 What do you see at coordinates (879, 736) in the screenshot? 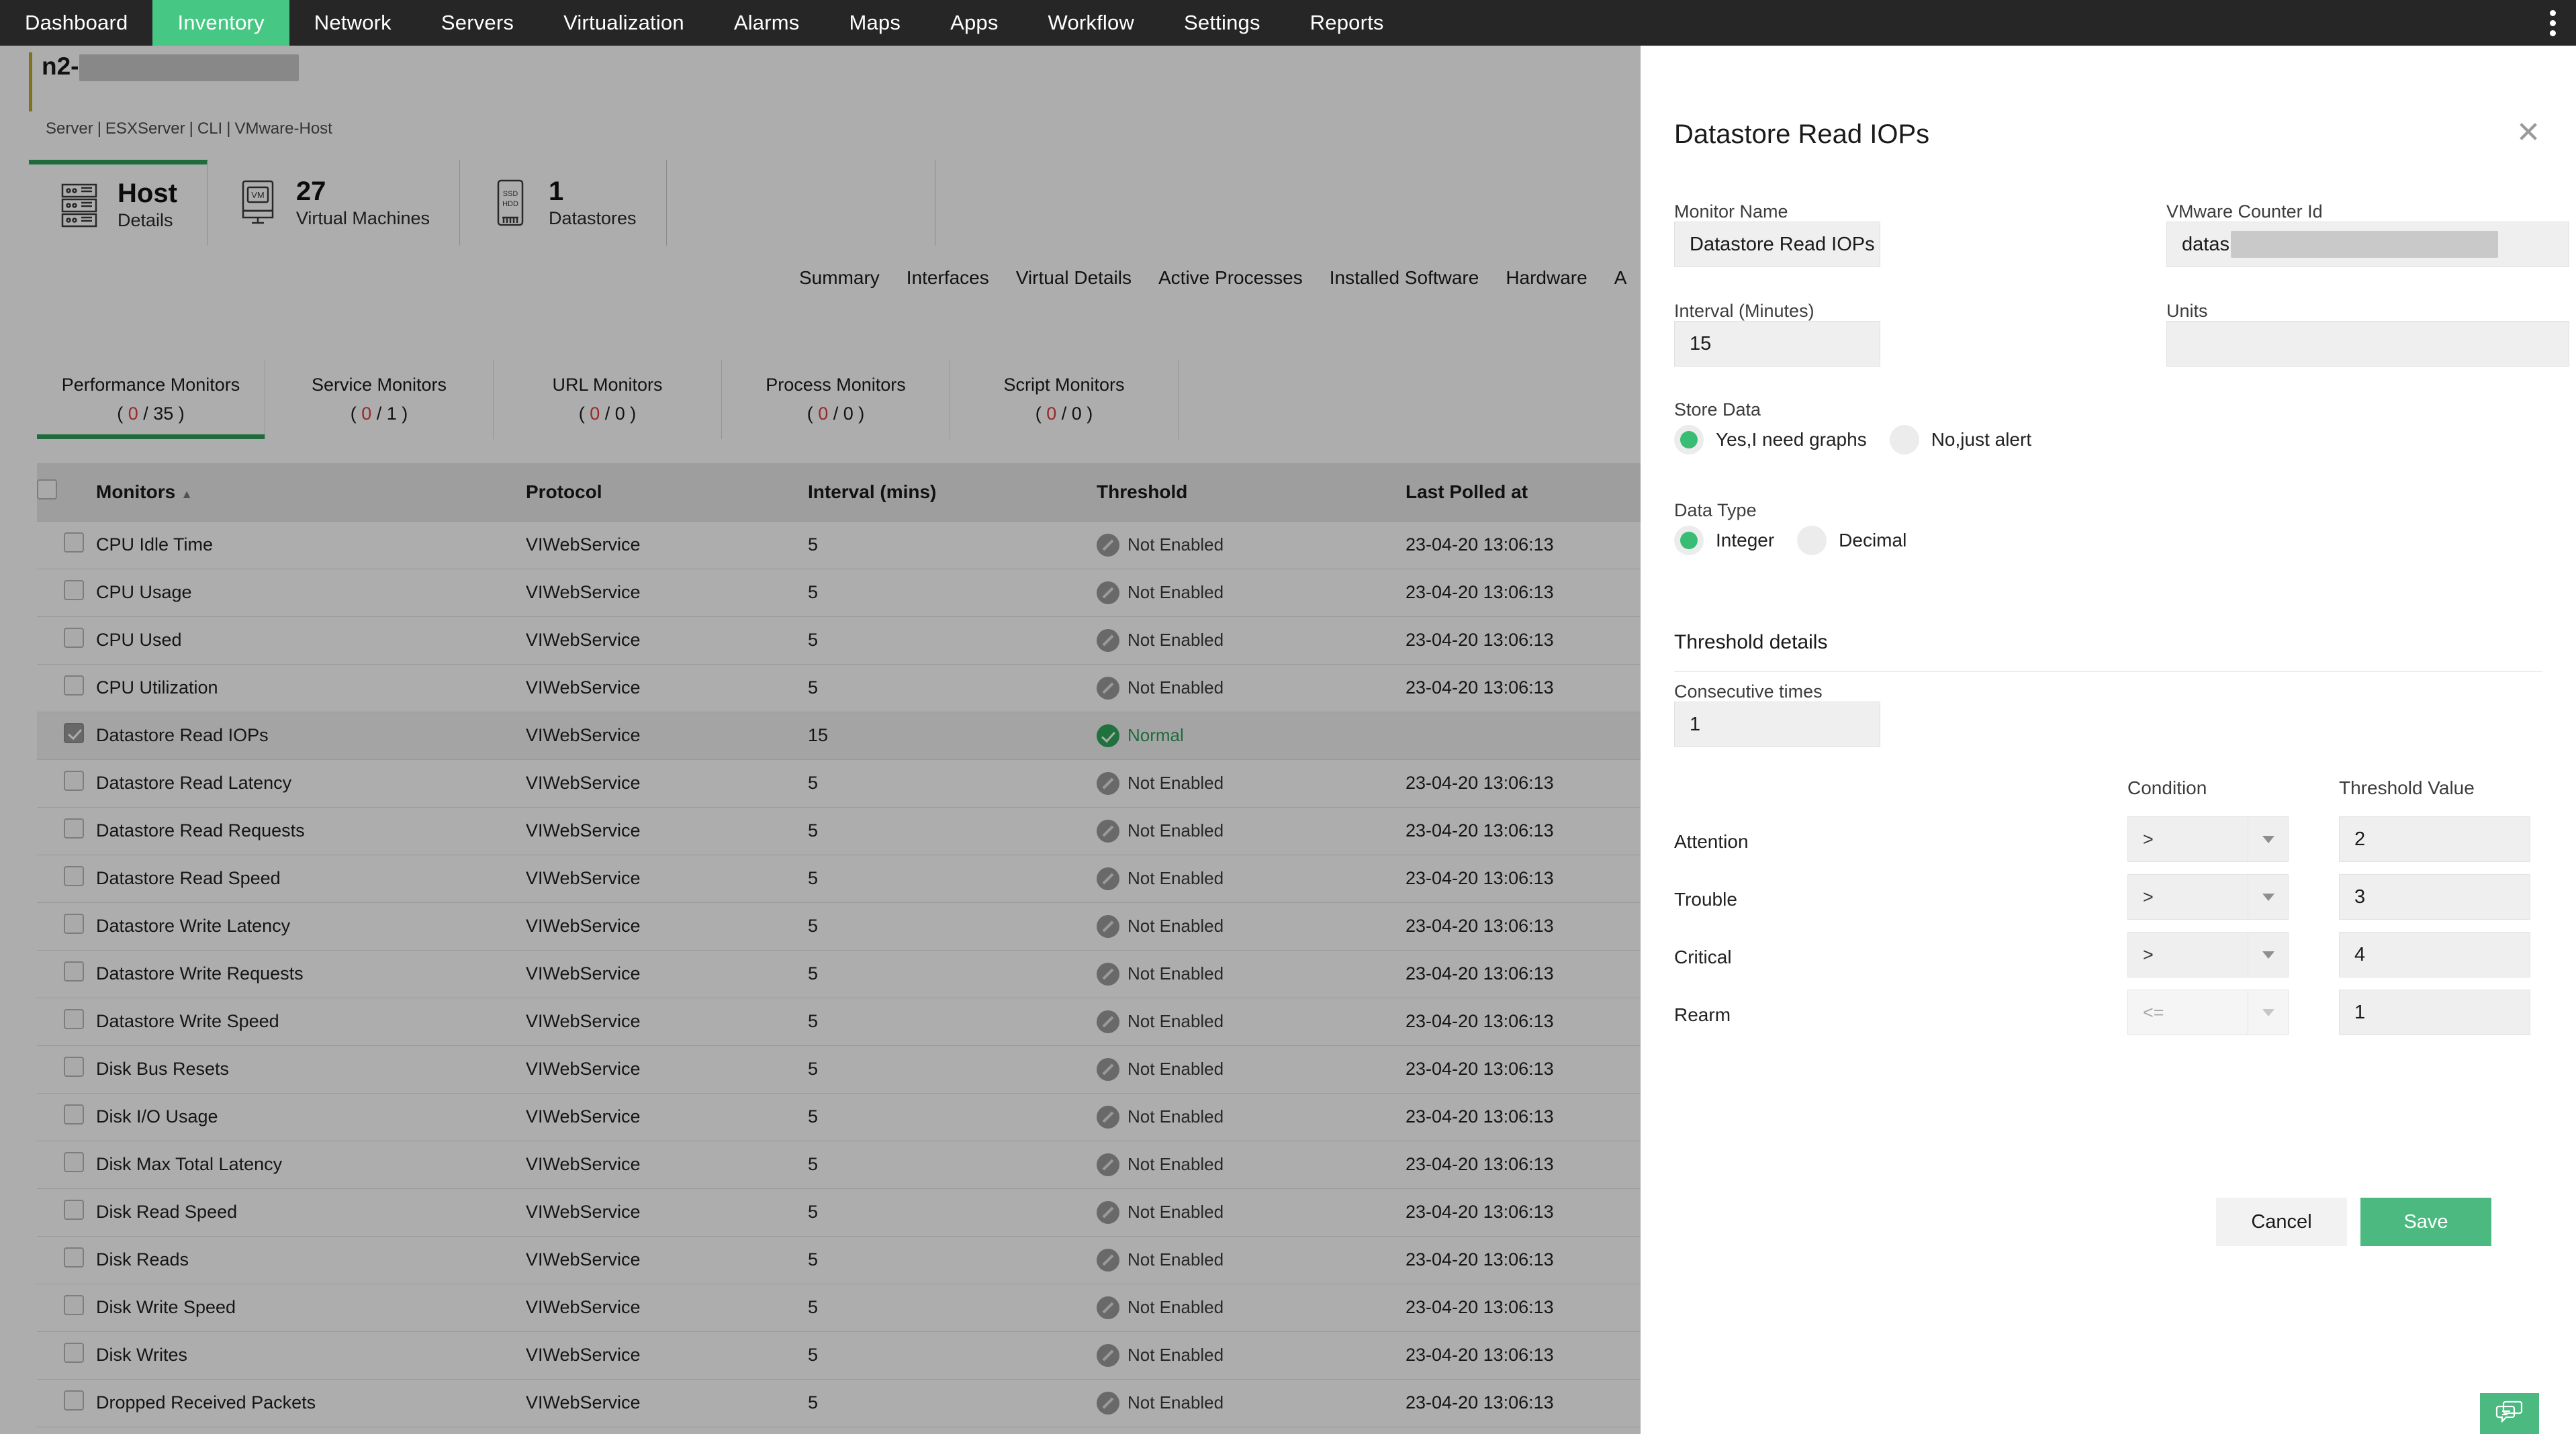
I see `table-row: Datastore Read IOPs VIWebService 15 Normal` at bounding box center [879, 736].